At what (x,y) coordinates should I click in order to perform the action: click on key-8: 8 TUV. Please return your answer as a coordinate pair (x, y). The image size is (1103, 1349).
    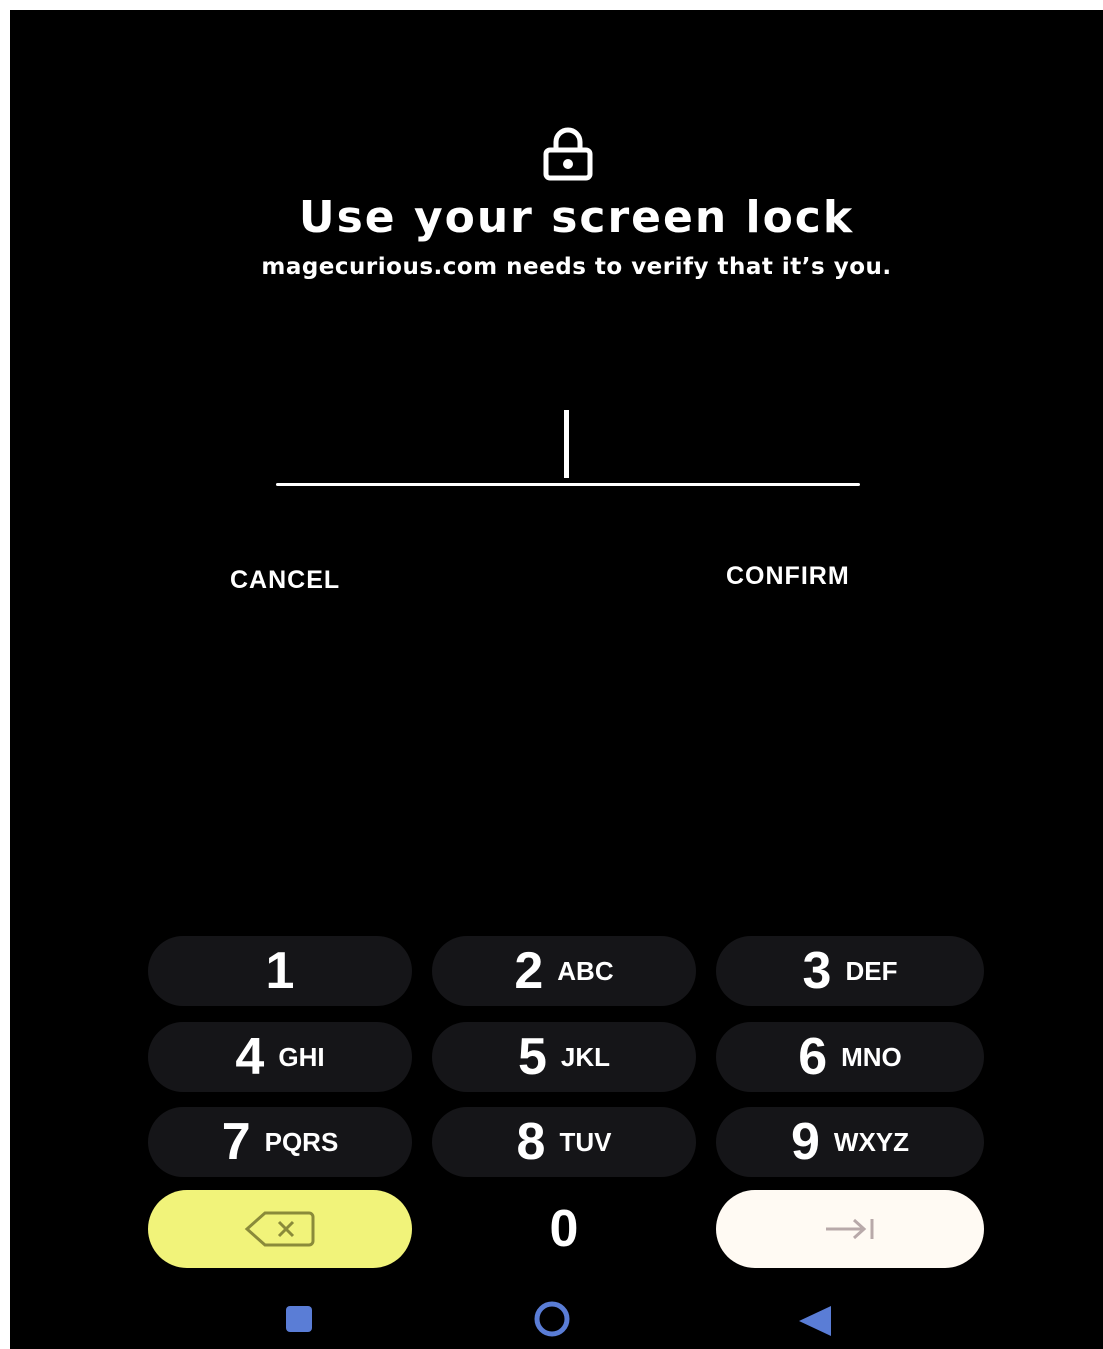
    Looking at the image, I should click on (564, 1142).